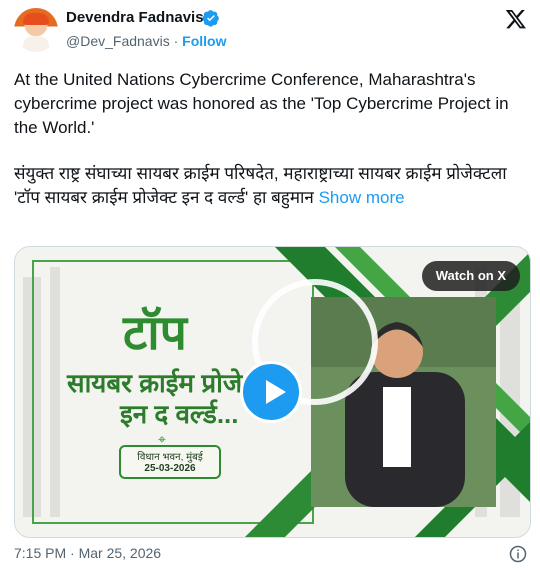  What do you see at coordinates (470, 276) in the screenshot?
I see `watch-on-x-button: Watch on X` at bounding box center [470, 276].